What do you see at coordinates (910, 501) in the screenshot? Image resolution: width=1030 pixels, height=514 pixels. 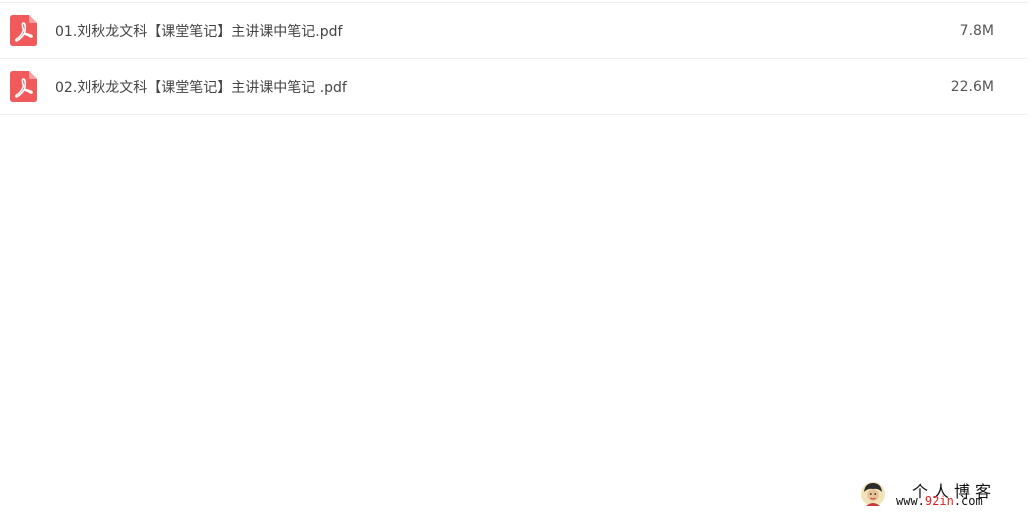 I see `watermark-url-prefix: www.` at bounding box center [910, 501].